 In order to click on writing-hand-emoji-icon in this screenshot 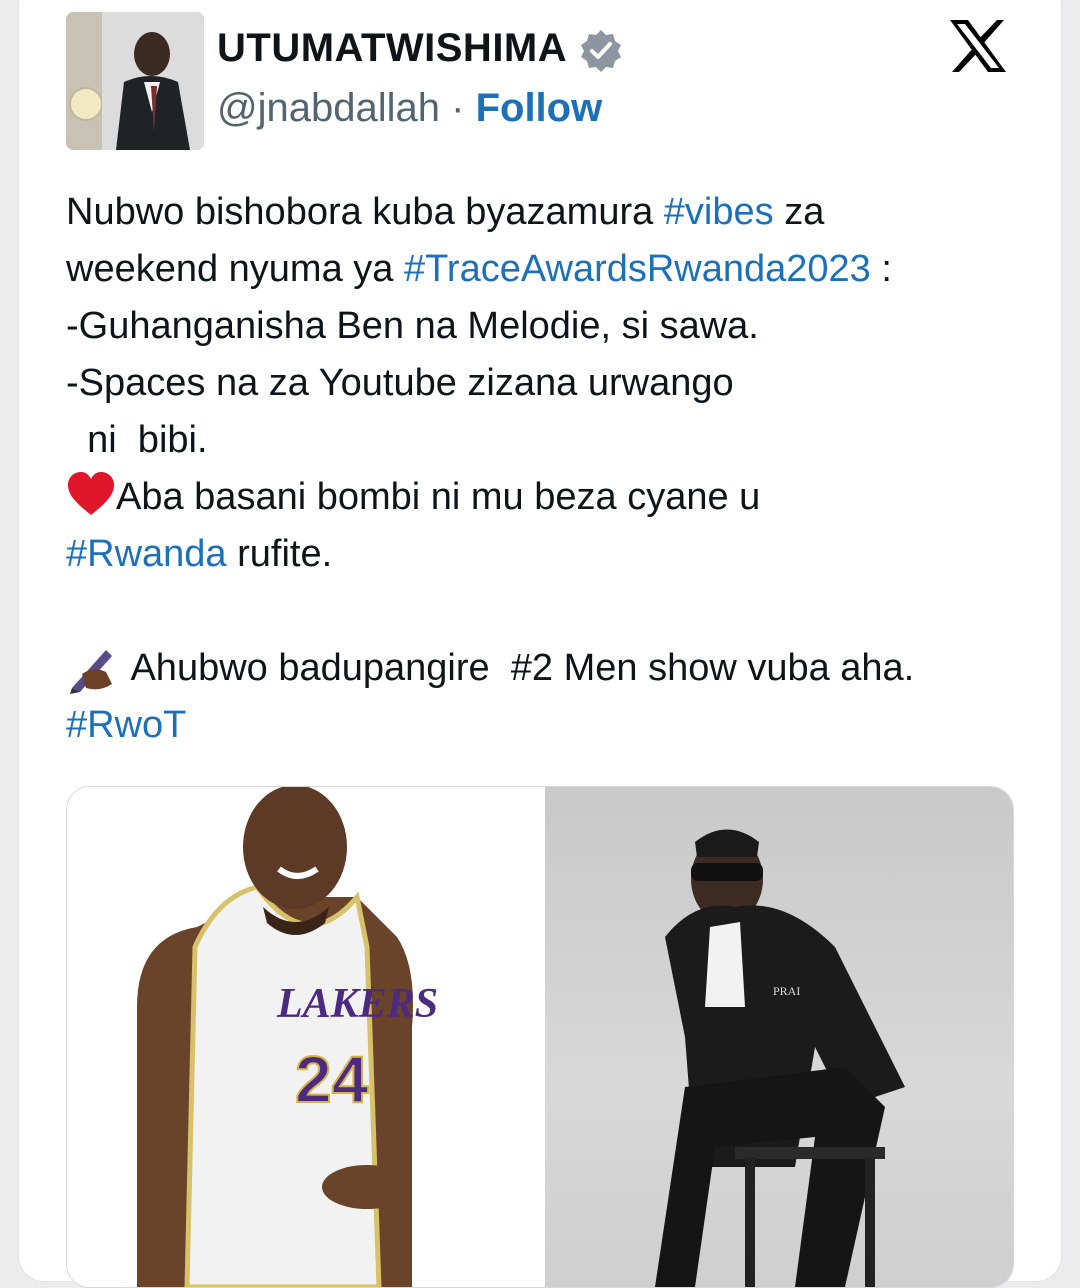, I will do `click(94, 669)`.